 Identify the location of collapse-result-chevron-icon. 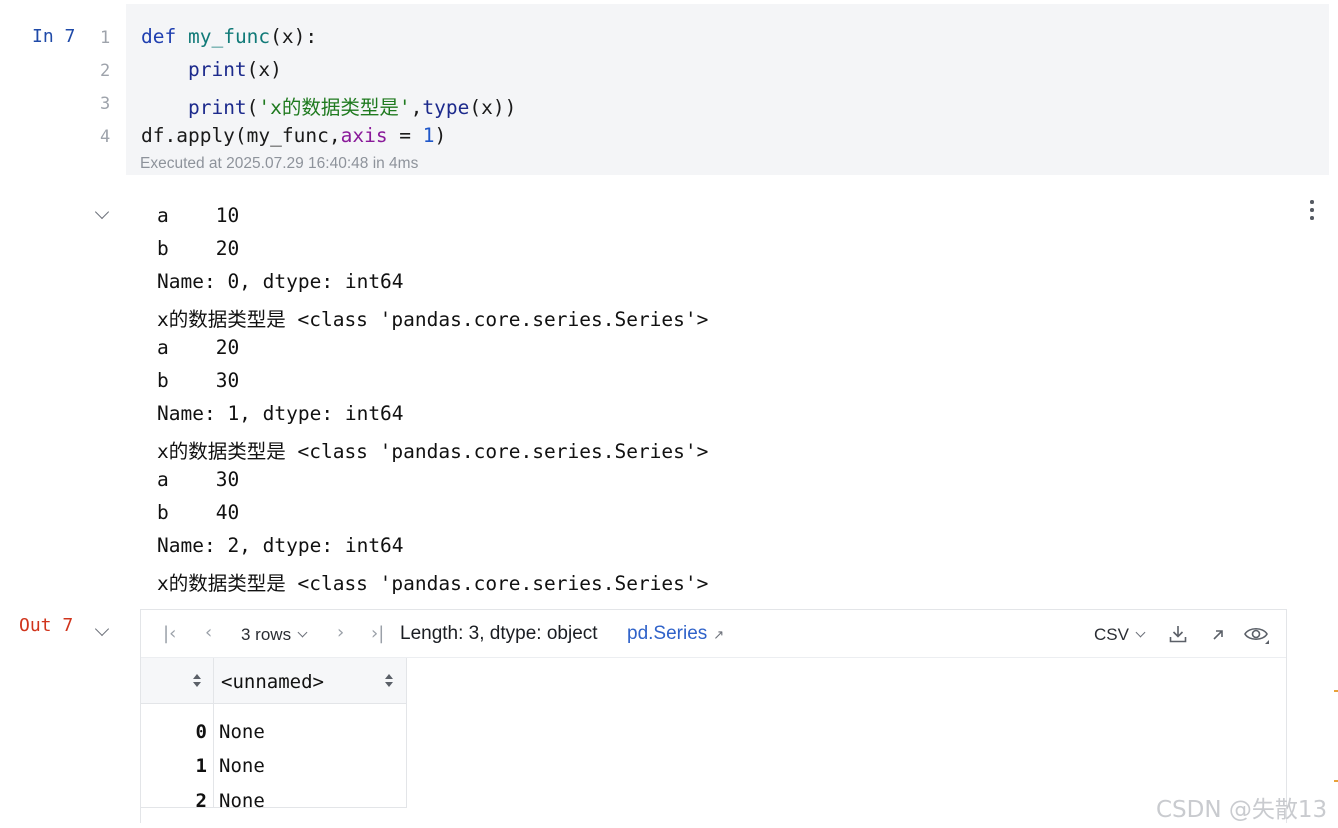
(102, 629).